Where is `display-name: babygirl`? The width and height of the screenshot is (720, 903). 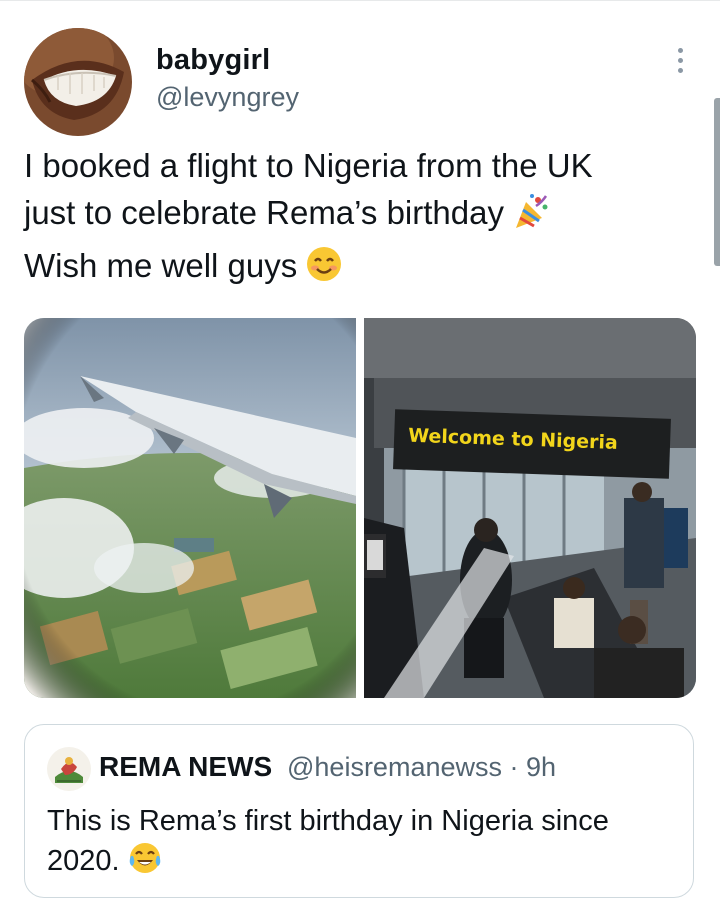 display-name: babygirl is located at coordinates (213, 60).